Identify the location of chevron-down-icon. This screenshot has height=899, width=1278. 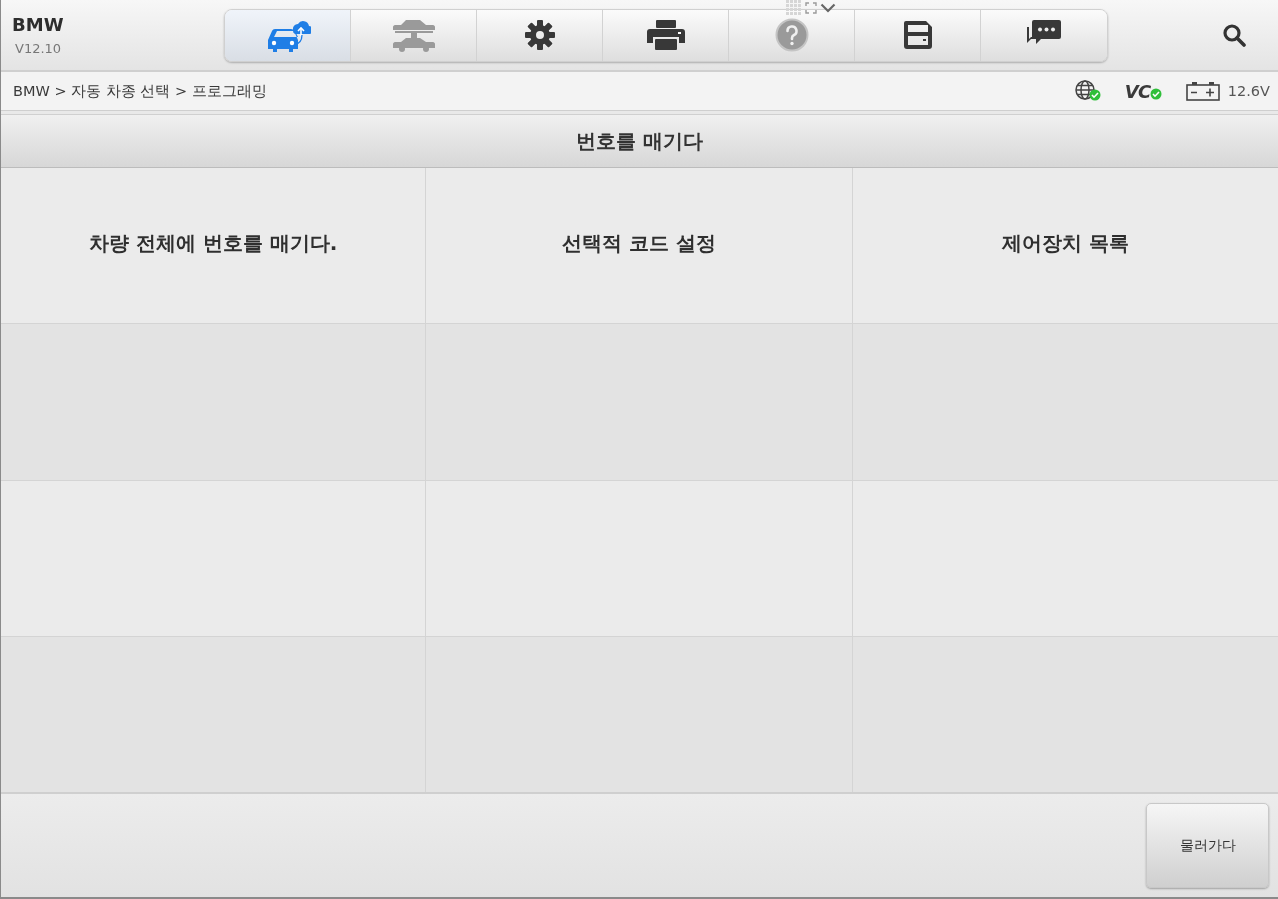
(828, 8).